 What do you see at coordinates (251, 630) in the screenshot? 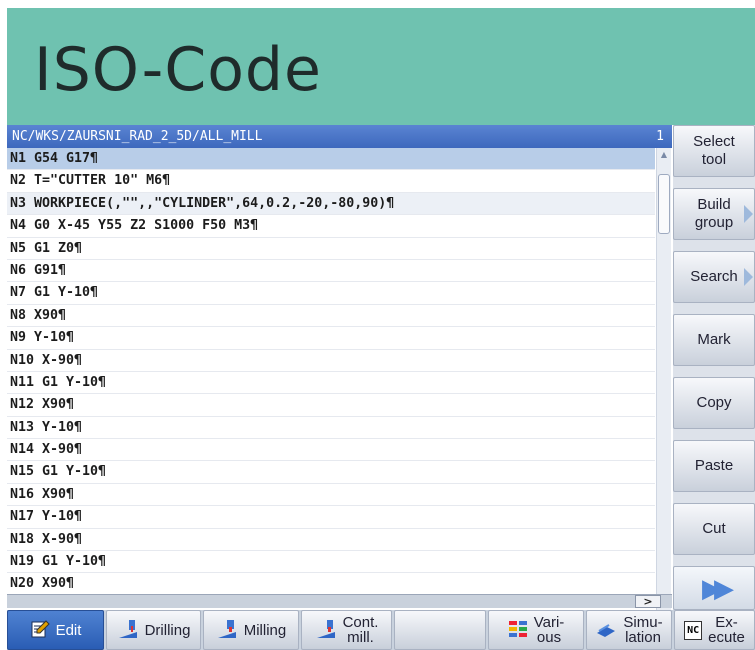
I see `tab-milling: Milling` at bounding box center [251, 630].